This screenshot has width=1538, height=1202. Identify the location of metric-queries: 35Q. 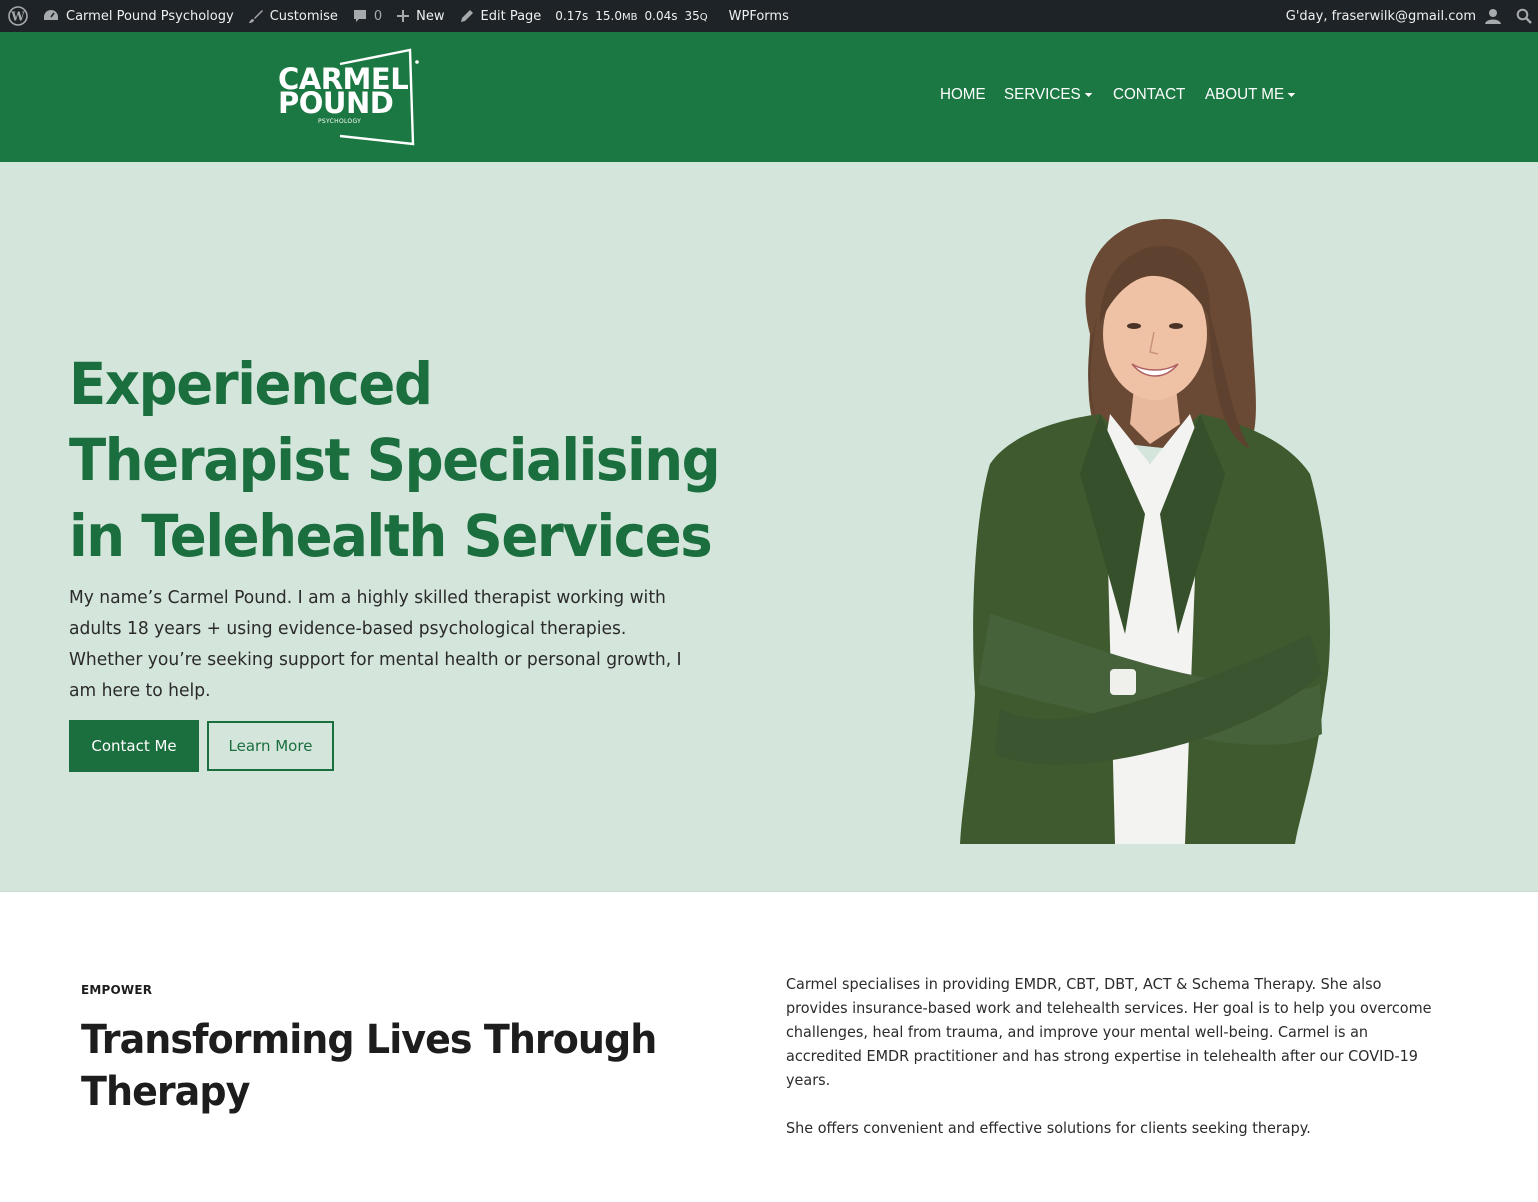
(695, 16).